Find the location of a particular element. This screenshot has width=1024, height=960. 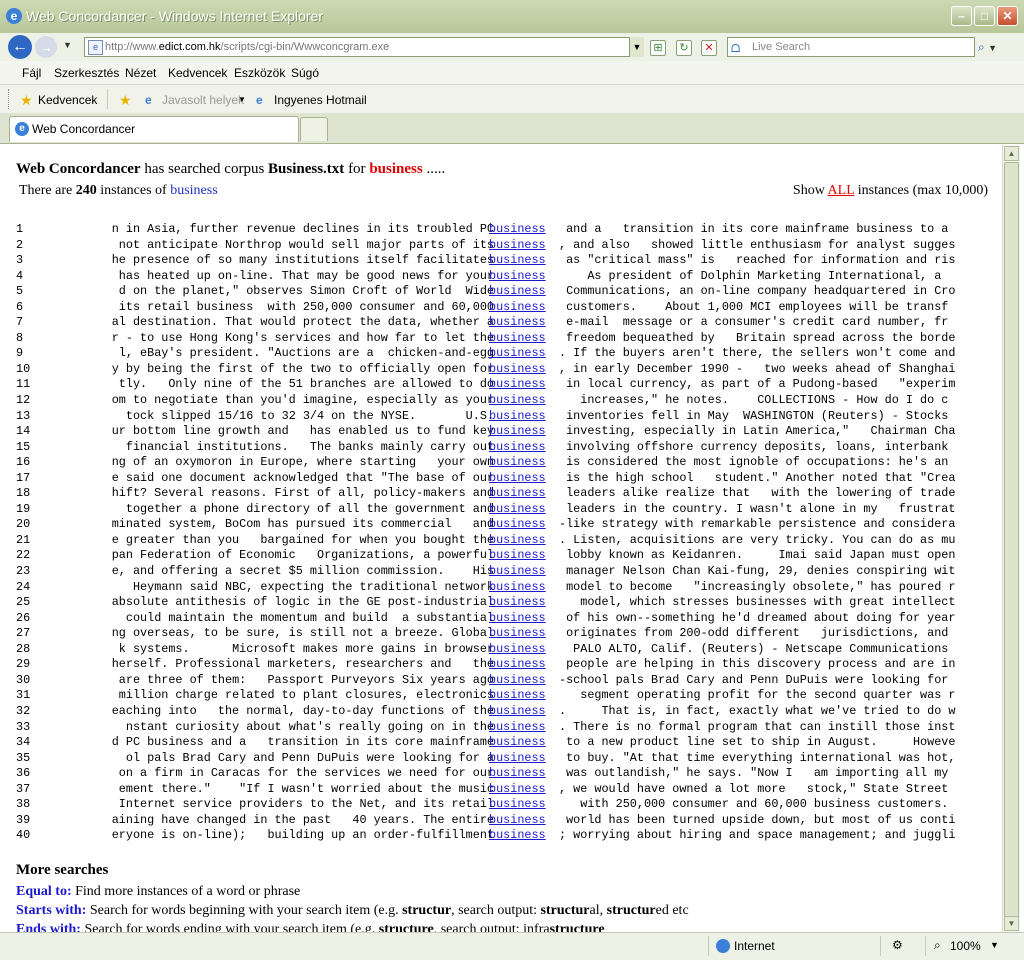

line-number: 10 is located at coordinates (23, 368).